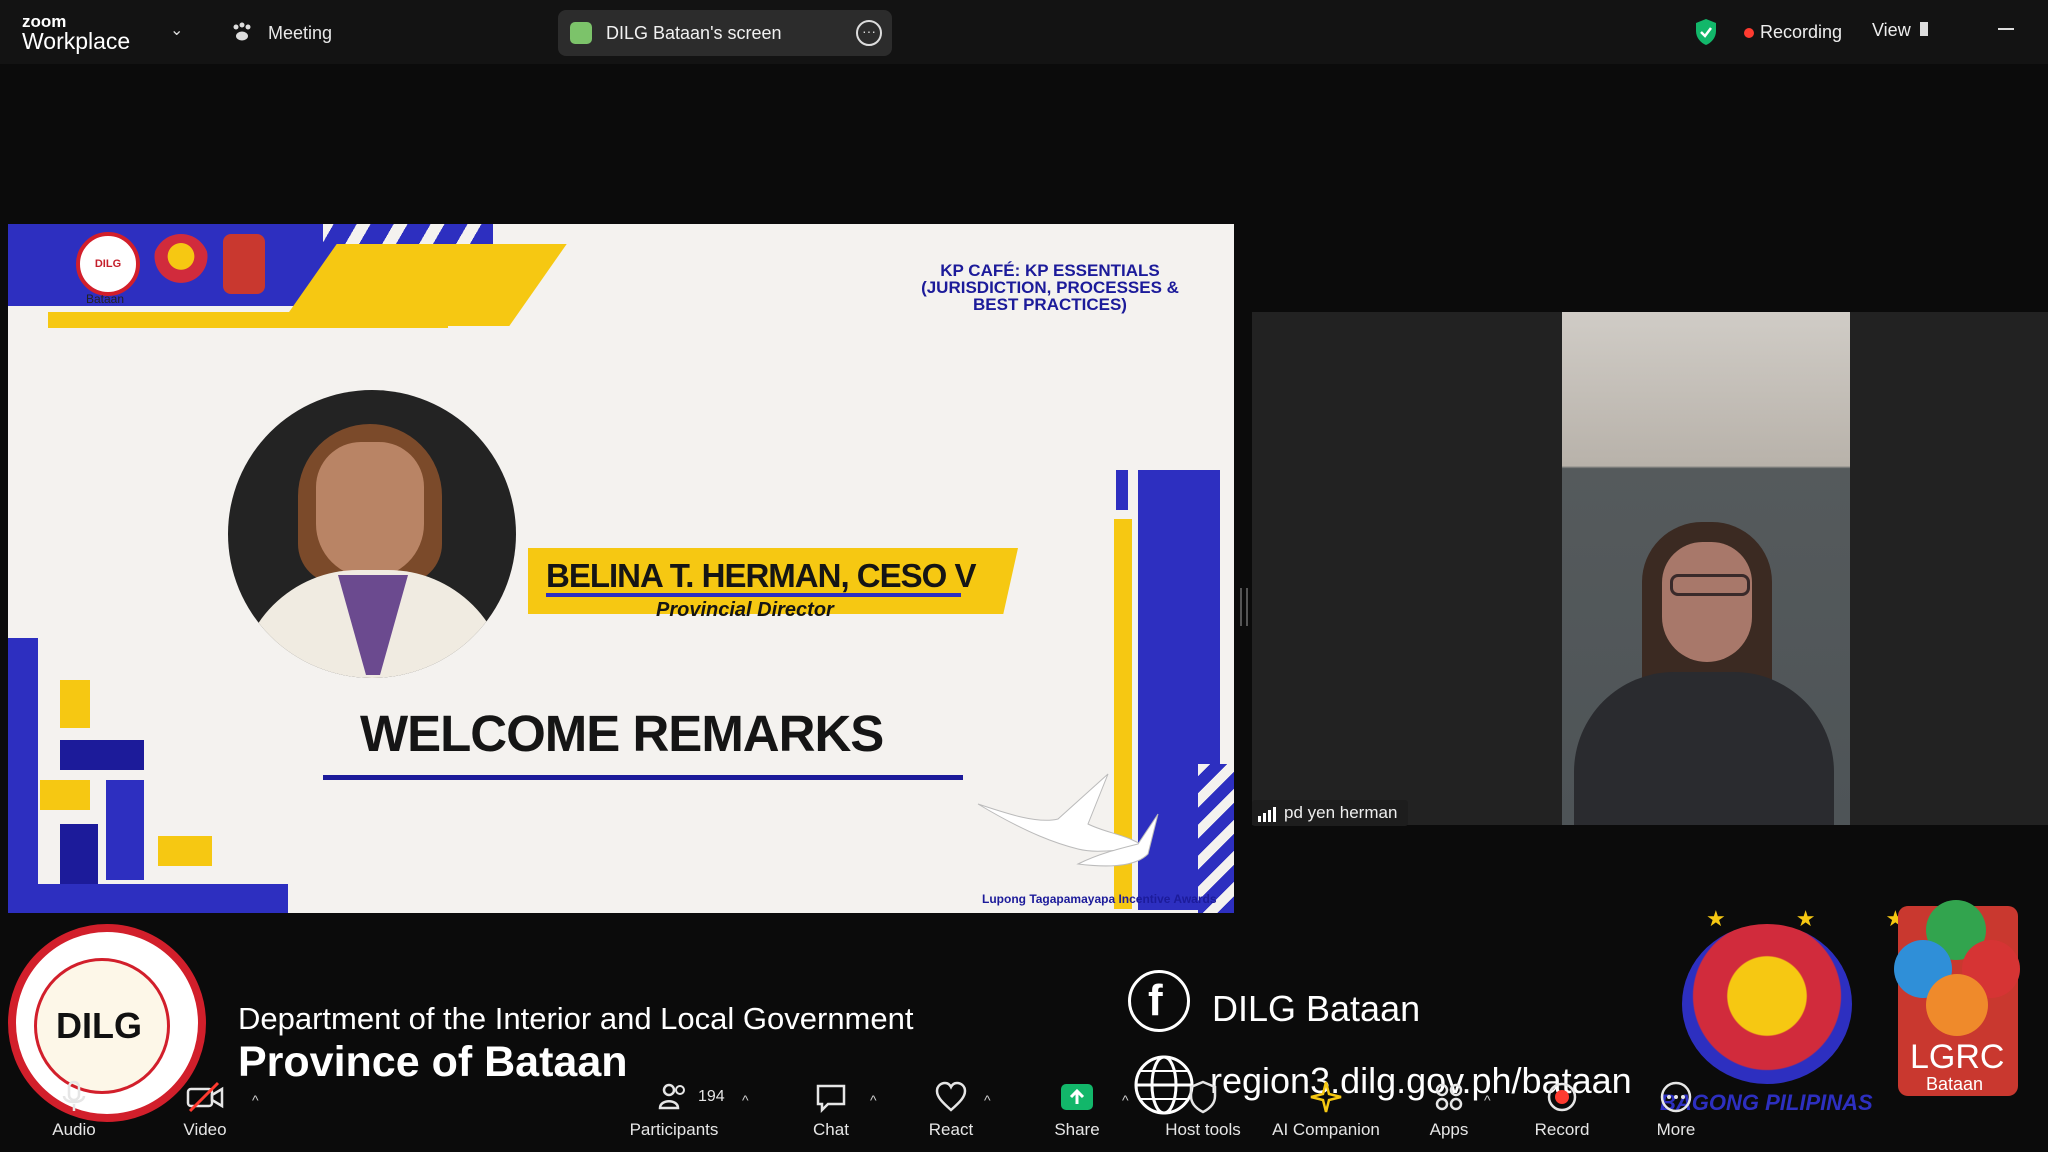  I want to click on more-options-icon: ···, so click(869, 33).